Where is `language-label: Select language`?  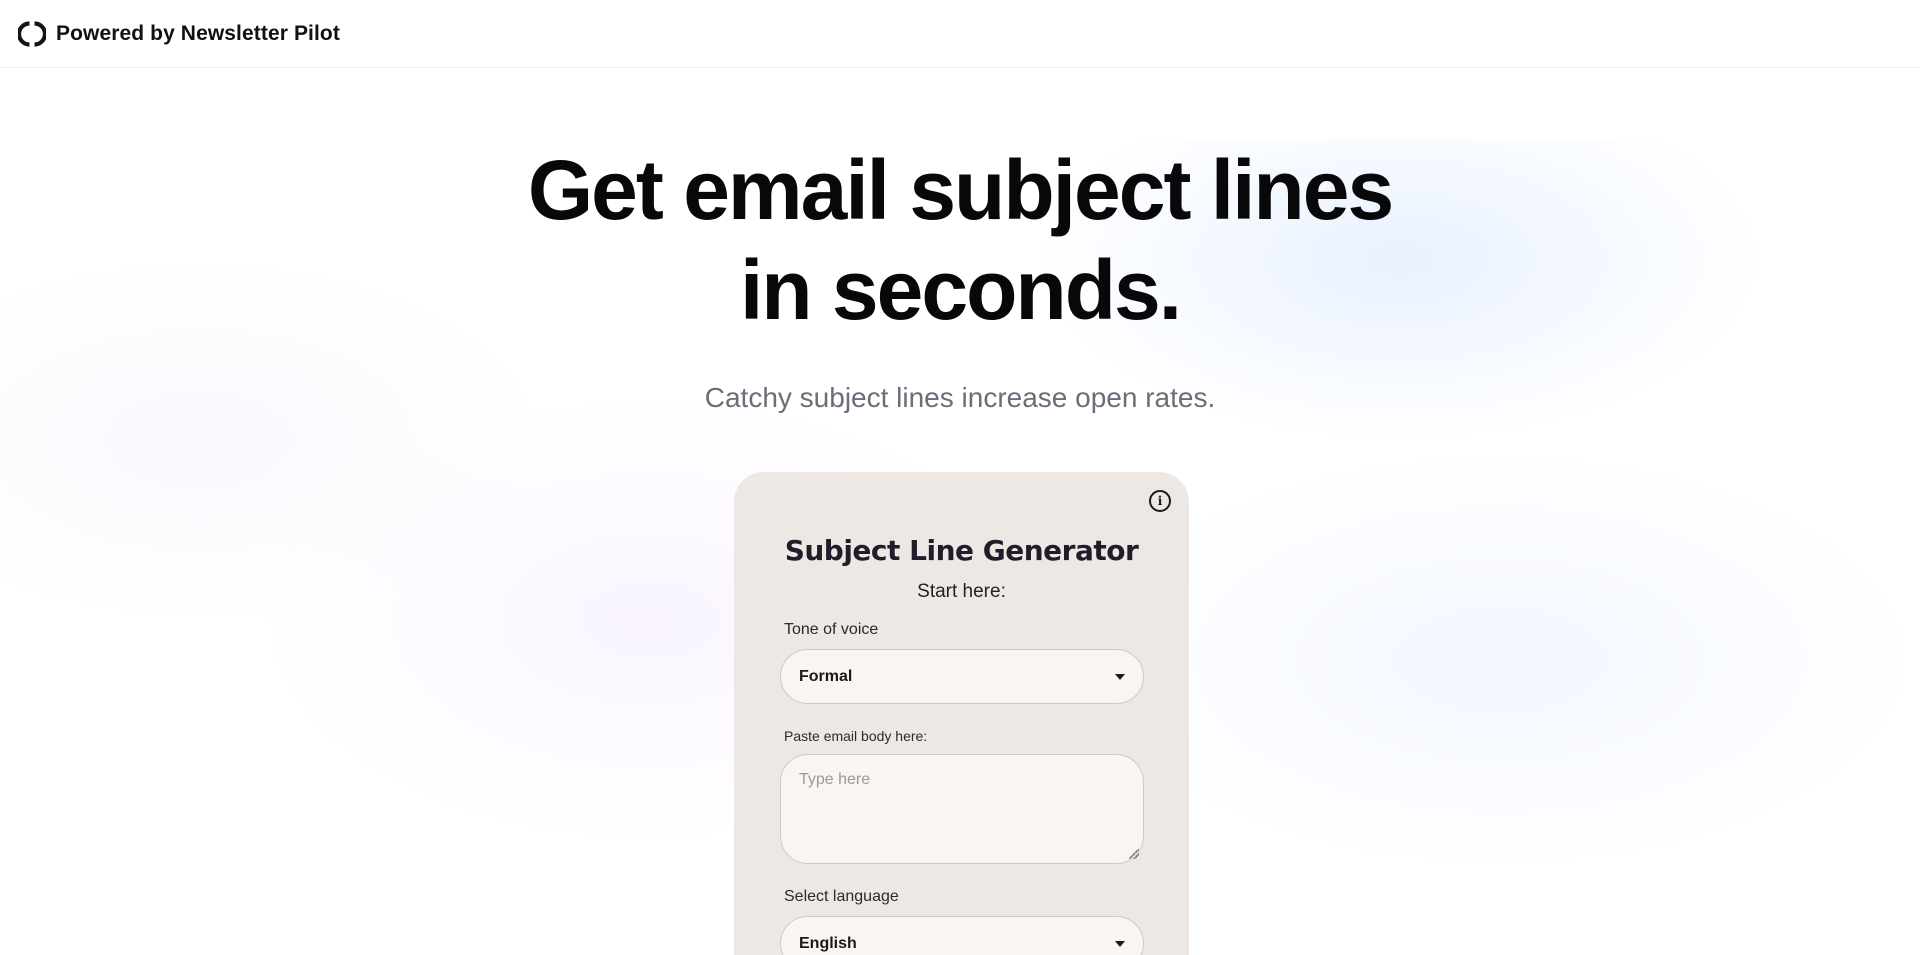 language-label: Select language is located at coordinates (841, 896).